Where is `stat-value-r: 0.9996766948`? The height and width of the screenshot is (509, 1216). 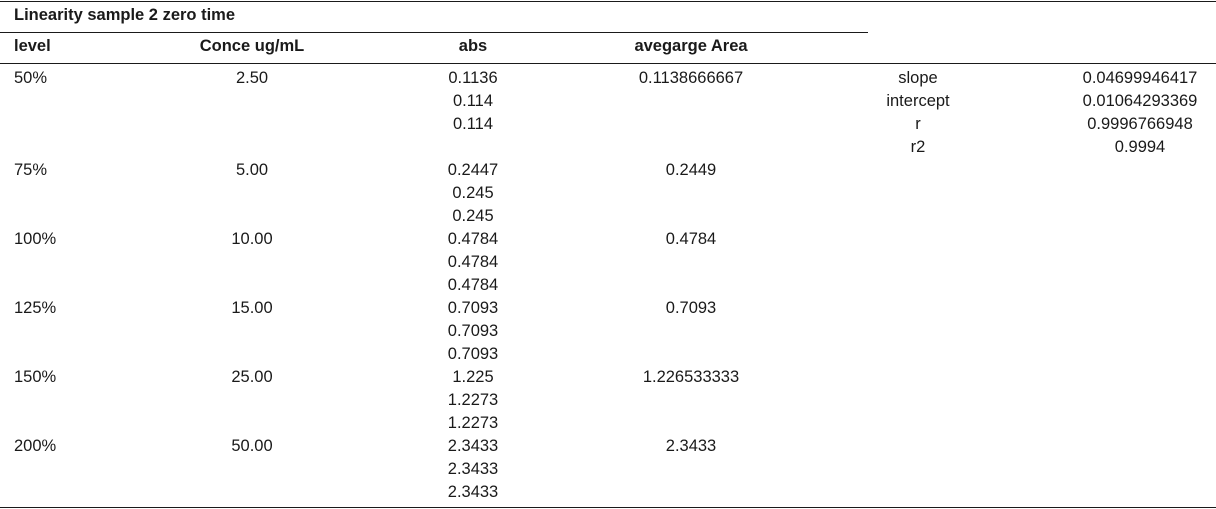
stat-value-r: 0.9996766948 is located at coordinates (1140, 124).